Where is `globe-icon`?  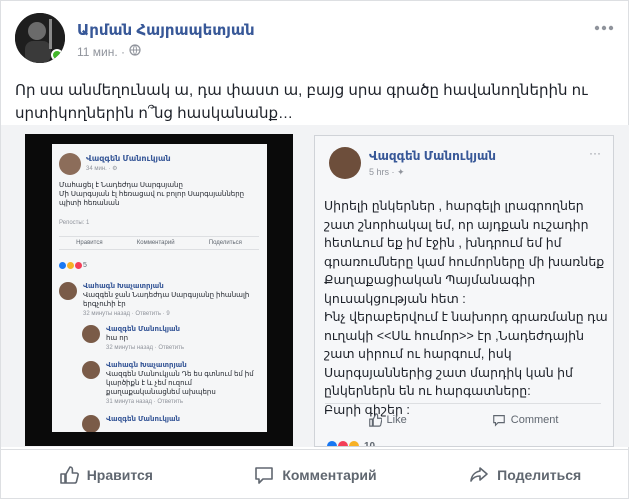
globe-icon is located at coordinates (135, 51).